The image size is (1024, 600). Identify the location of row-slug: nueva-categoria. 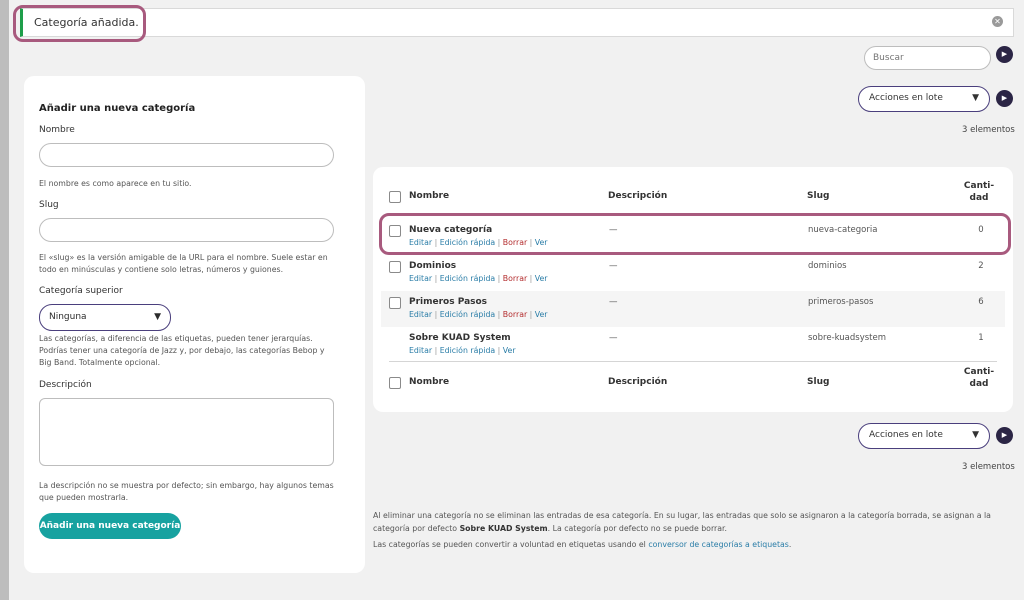
(843, 230).